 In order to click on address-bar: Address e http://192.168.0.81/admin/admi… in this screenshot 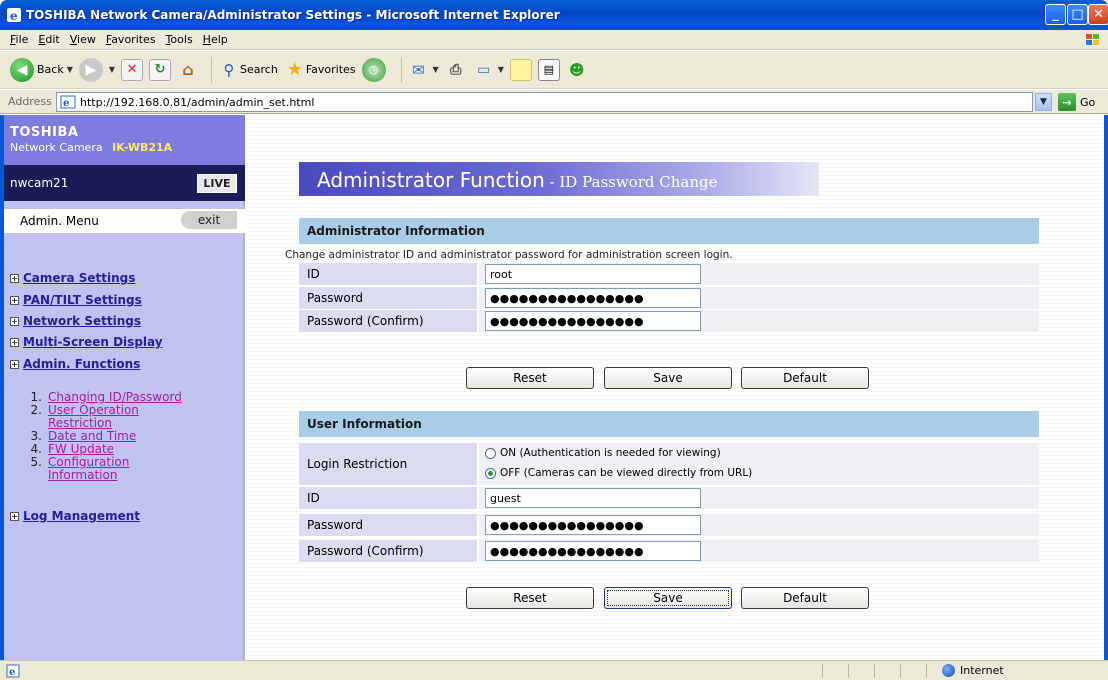, I will do `click(554, 102)`.